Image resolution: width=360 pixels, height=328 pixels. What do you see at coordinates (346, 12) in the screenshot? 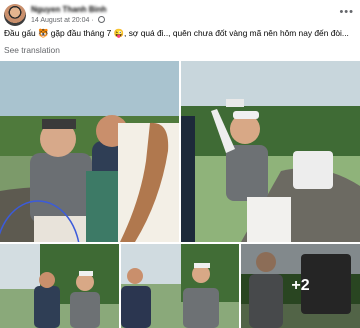
I see `more-options-icon: •••` at bounding box center [346, 12].